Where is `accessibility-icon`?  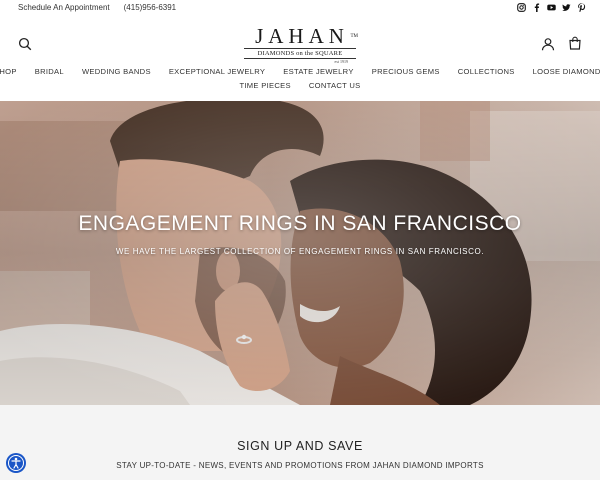
accessibility-icon is located at coordinates (16, 463).